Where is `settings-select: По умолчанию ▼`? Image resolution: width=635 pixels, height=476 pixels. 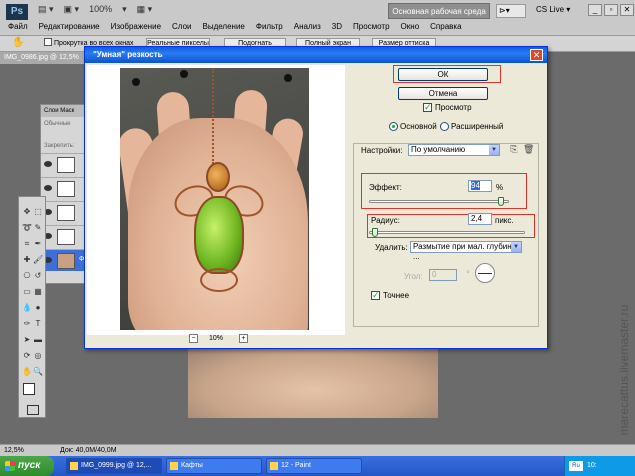
settings-select: По умолчанию ▼ is located at coordinates (454, 150).